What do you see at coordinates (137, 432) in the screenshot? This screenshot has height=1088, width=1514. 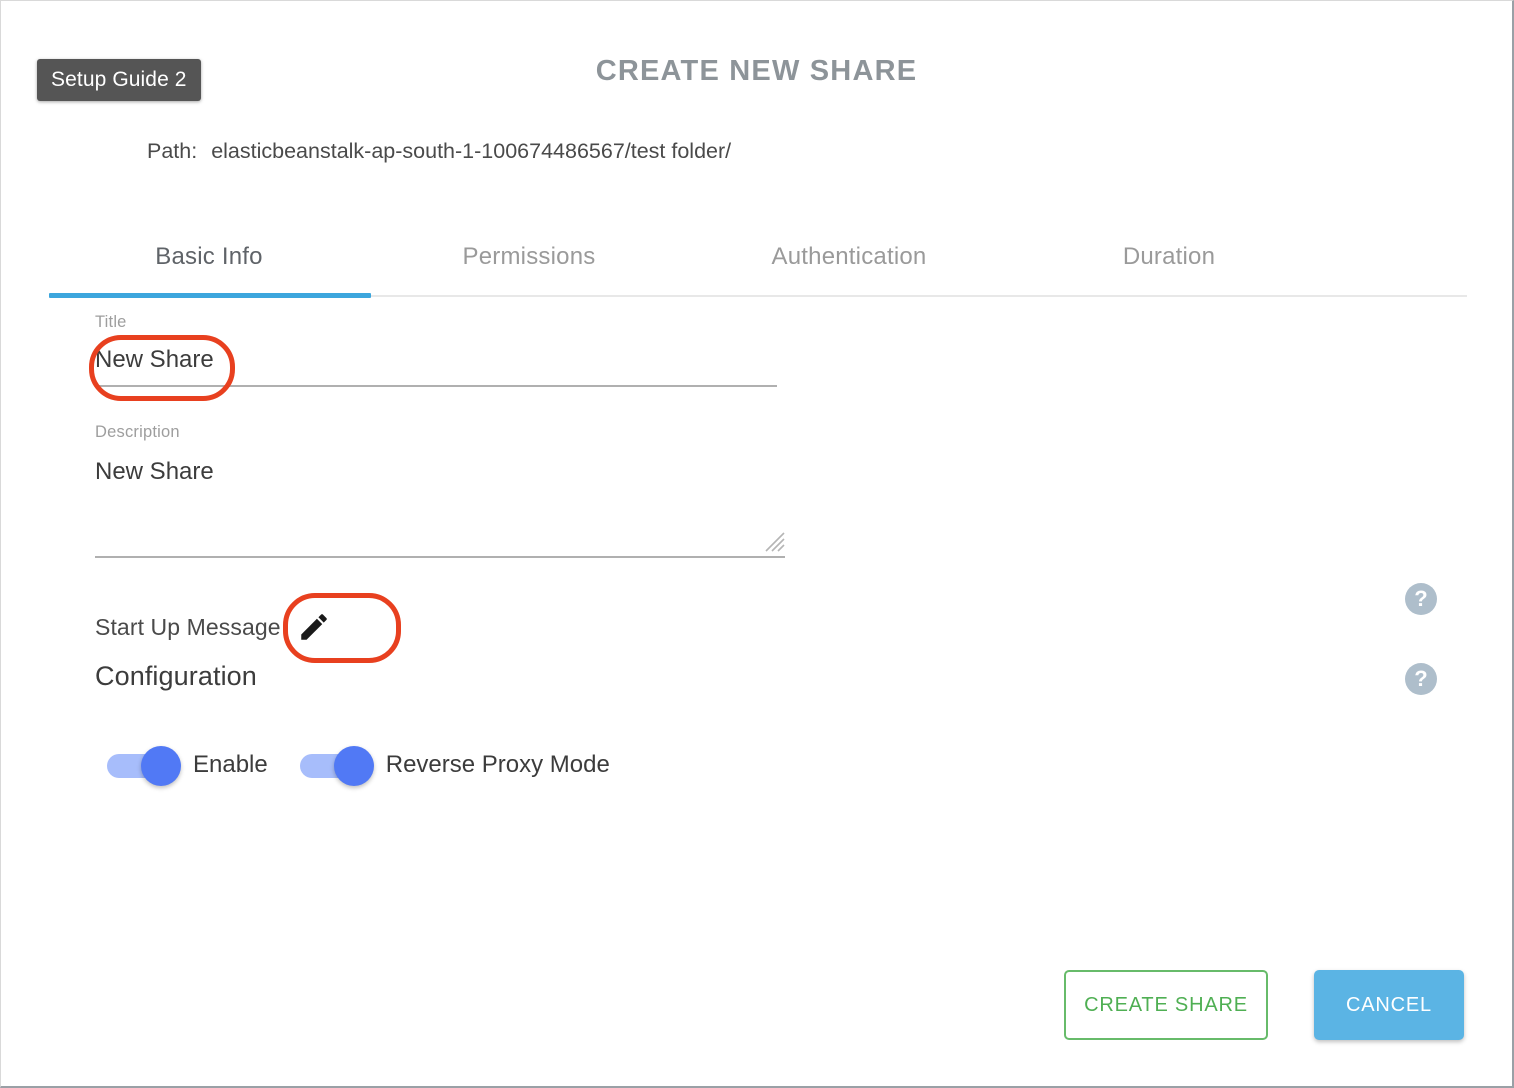 I see `description-field-label: Description` at bounding box center [137, 432].